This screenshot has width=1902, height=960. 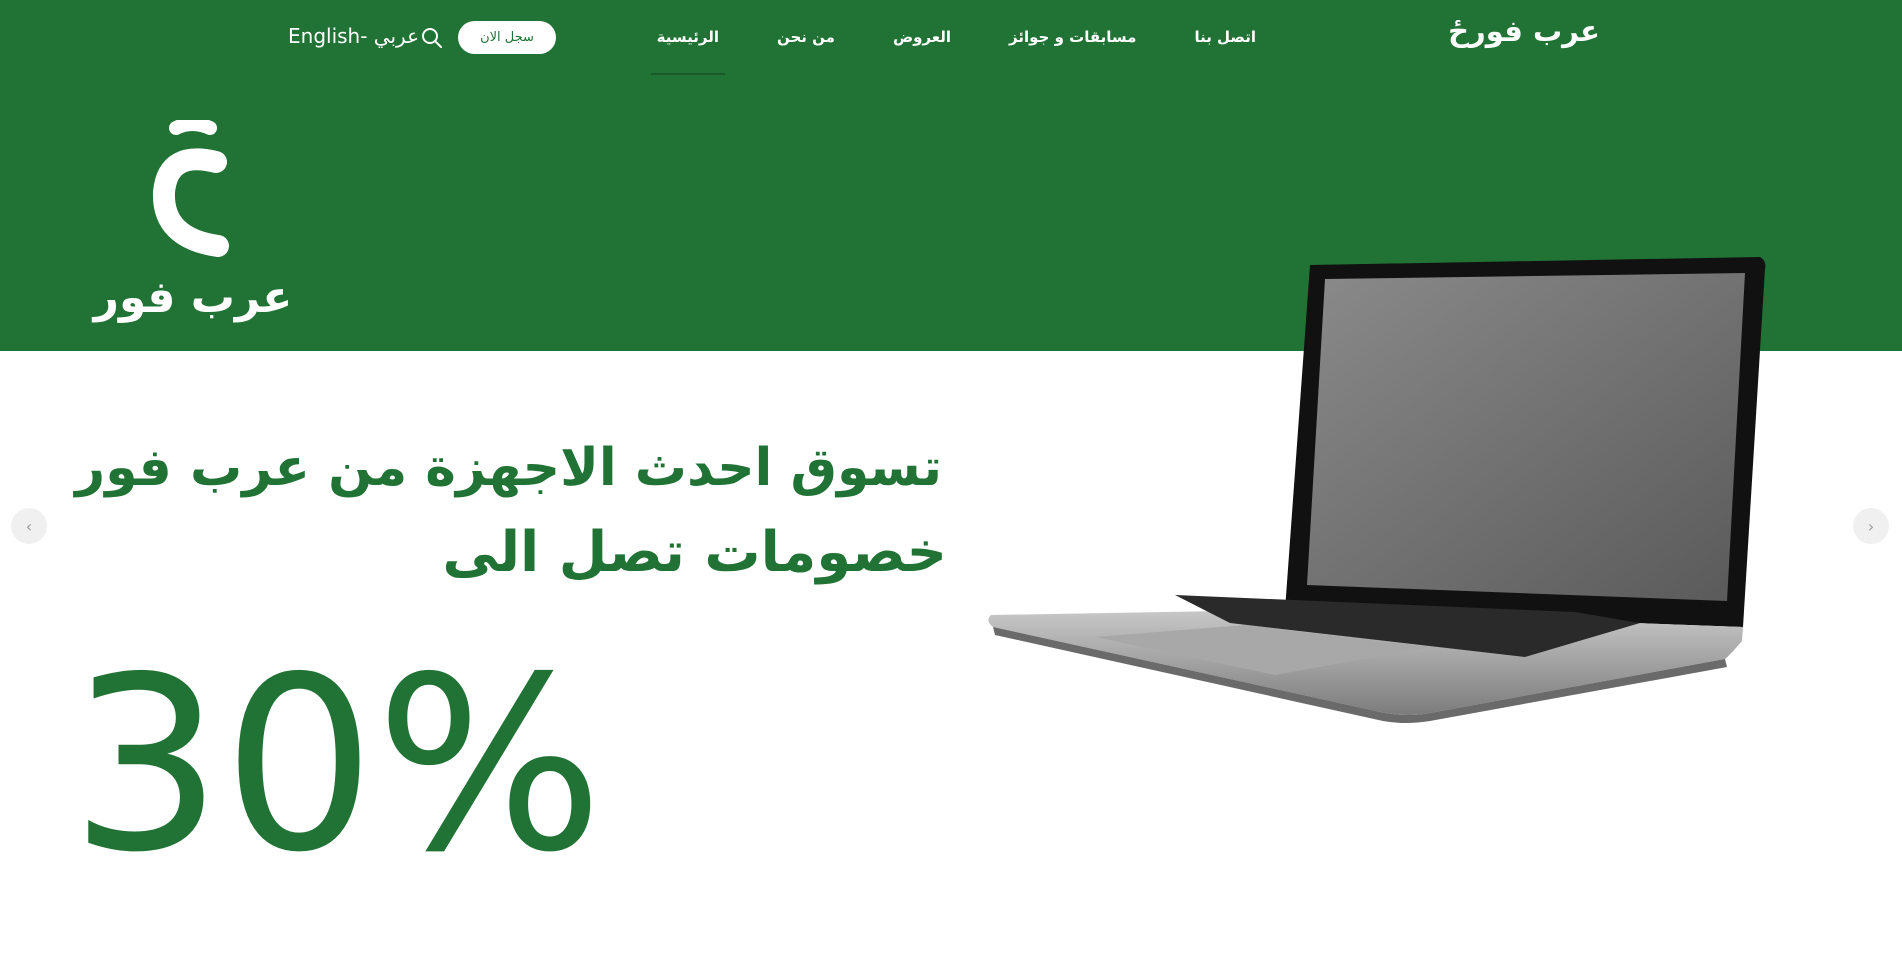 What do you see at coordinates (432, 38) in the screenshot?
I see `search-icon` at bounding box center [432, 38].